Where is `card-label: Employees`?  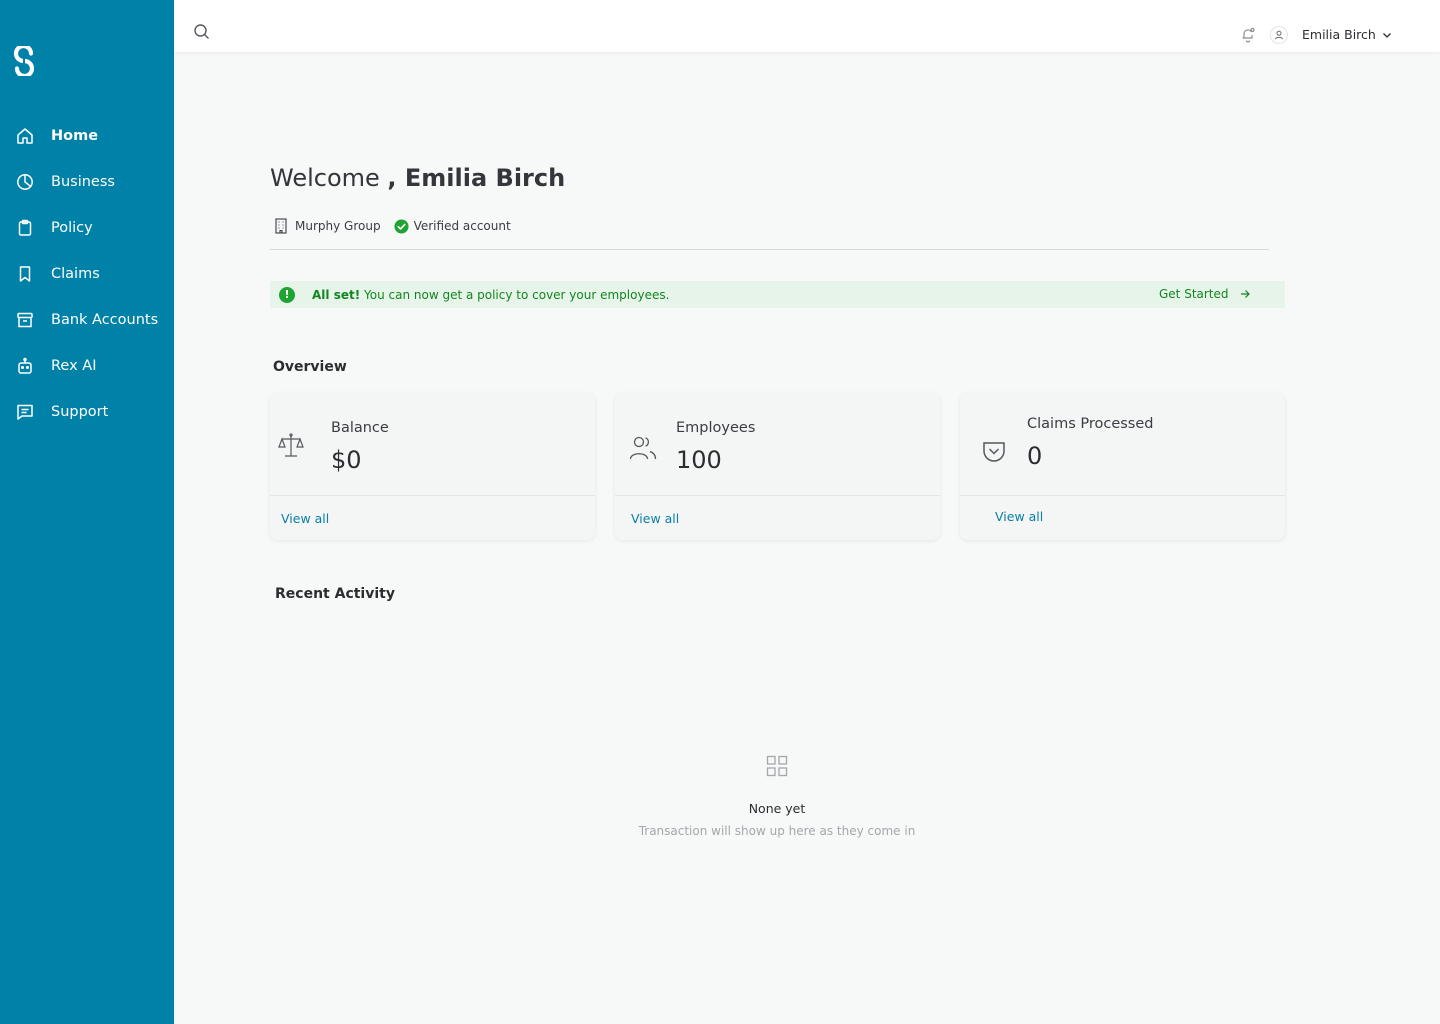
card-label: Employees is located at coordinates (716, 428).